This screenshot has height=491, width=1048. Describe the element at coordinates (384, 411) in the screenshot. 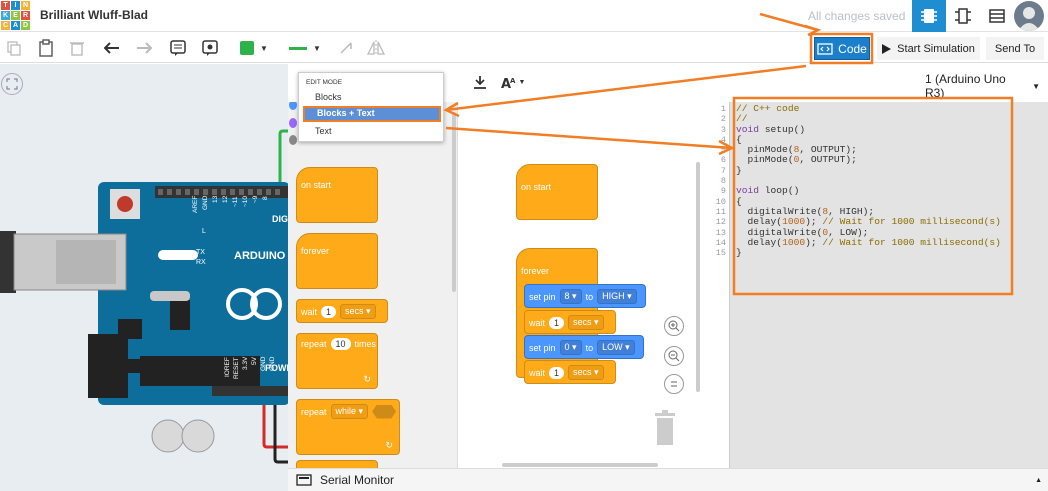

I see `condition-slot` at that location.